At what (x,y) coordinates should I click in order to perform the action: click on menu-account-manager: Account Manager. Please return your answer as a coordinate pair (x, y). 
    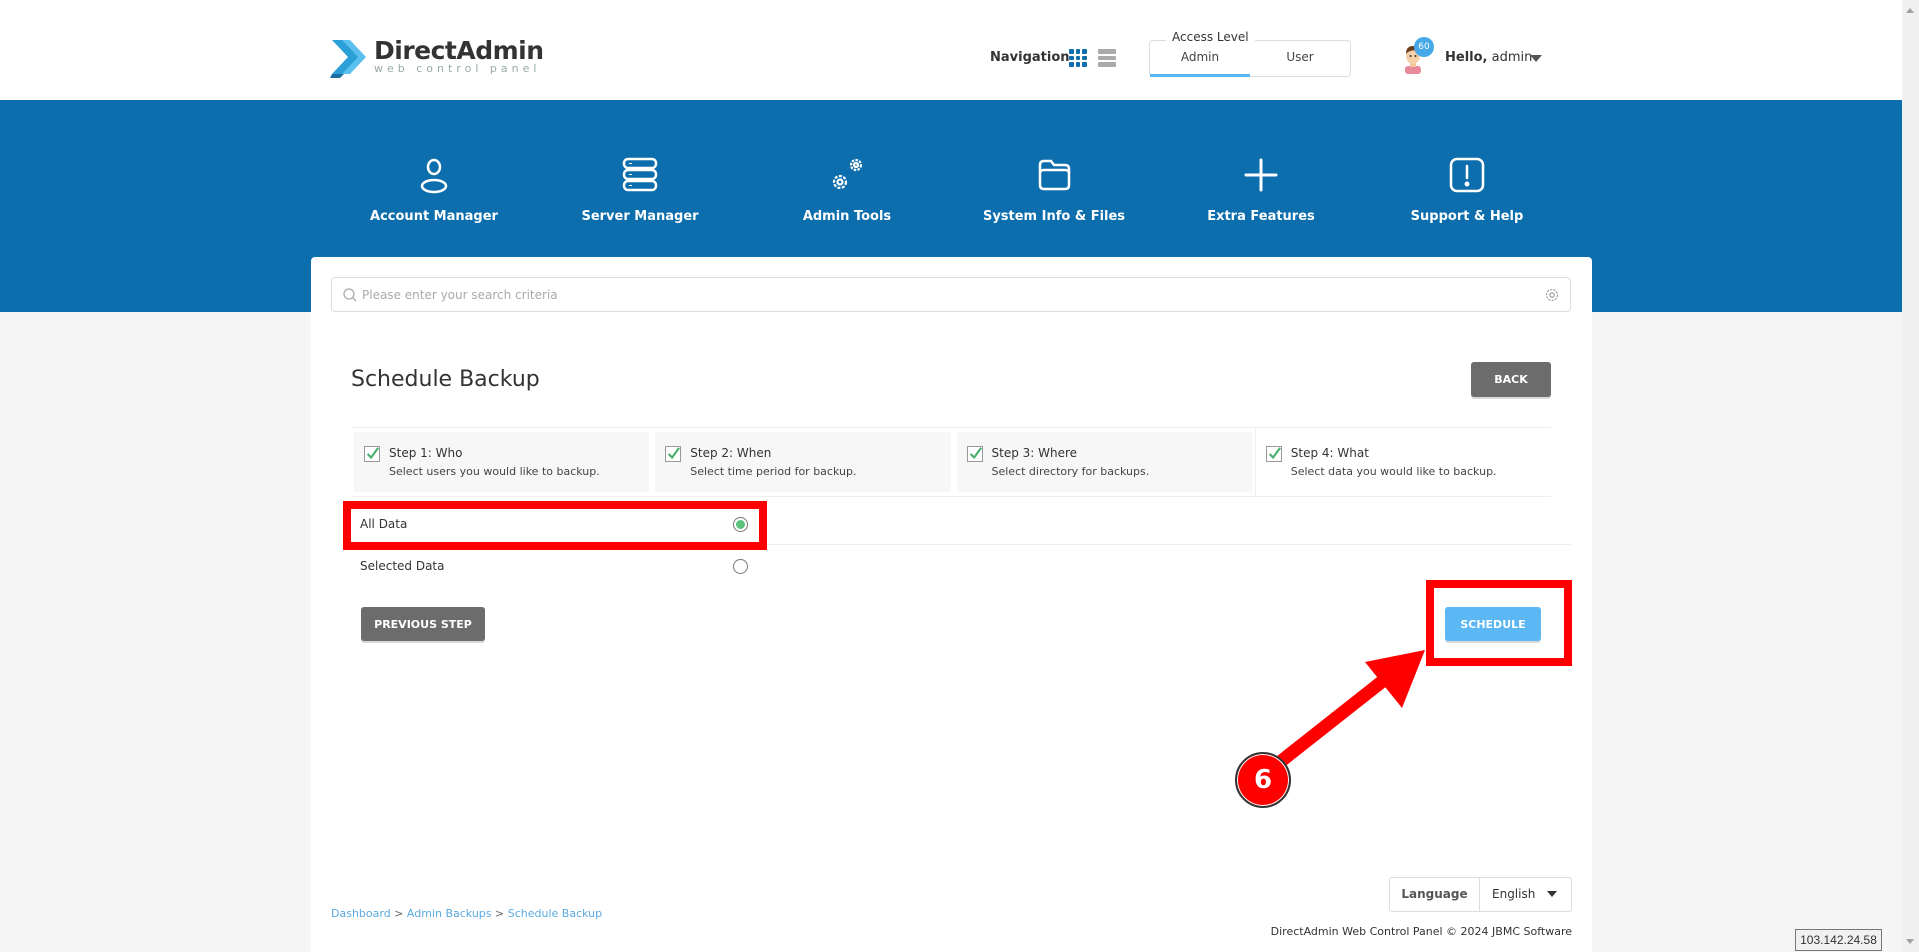
    Looking at the image, I should click on (434, 189).